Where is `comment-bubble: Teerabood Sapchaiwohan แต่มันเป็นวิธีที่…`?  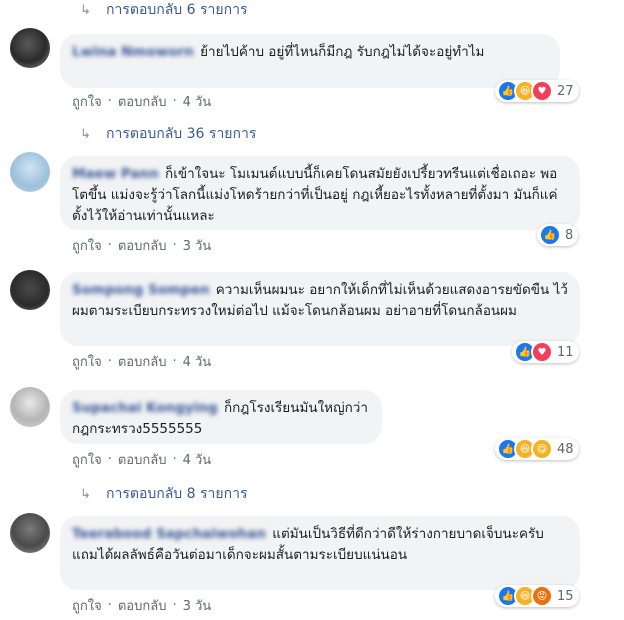
comment-bubble: Teerabood Sapchaiwohan แต่มันเป็นวิธีที่… is located at coordinates (320, 553).